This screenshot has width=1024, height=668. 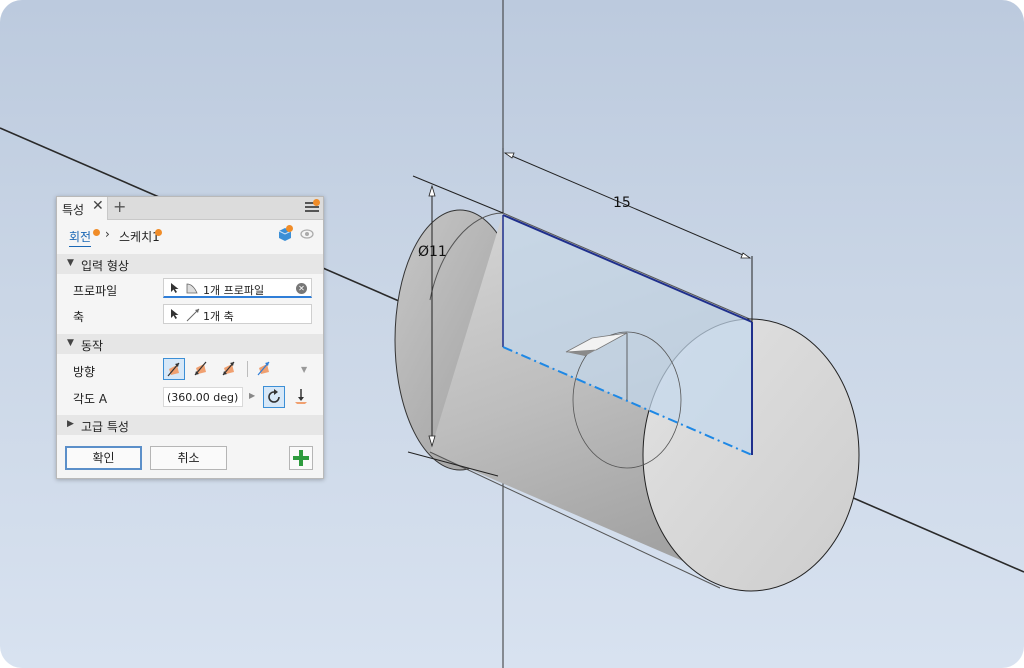 What do you see at coordinates (234, 290) in the screenshot?
I see `profile-value: 1개 프로파일` at bounding box center [234, 290].